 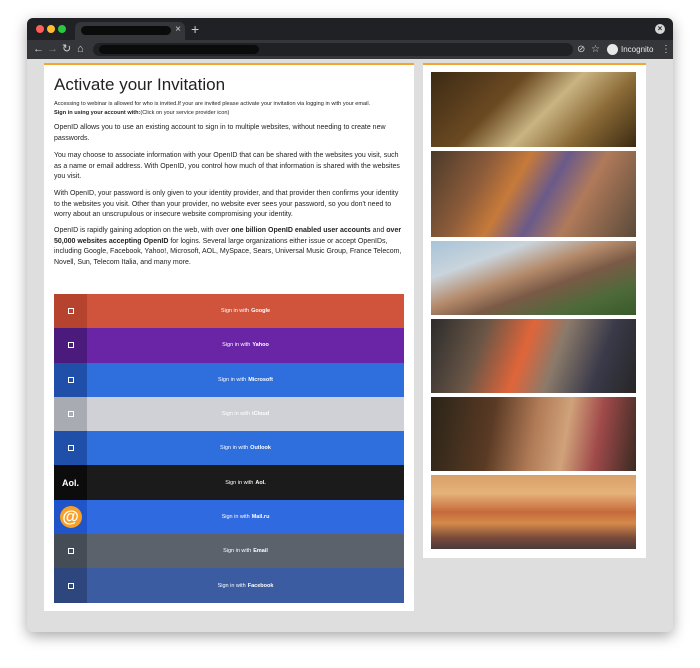 I want to click on window-close-dot, so click(x=40, y=29).